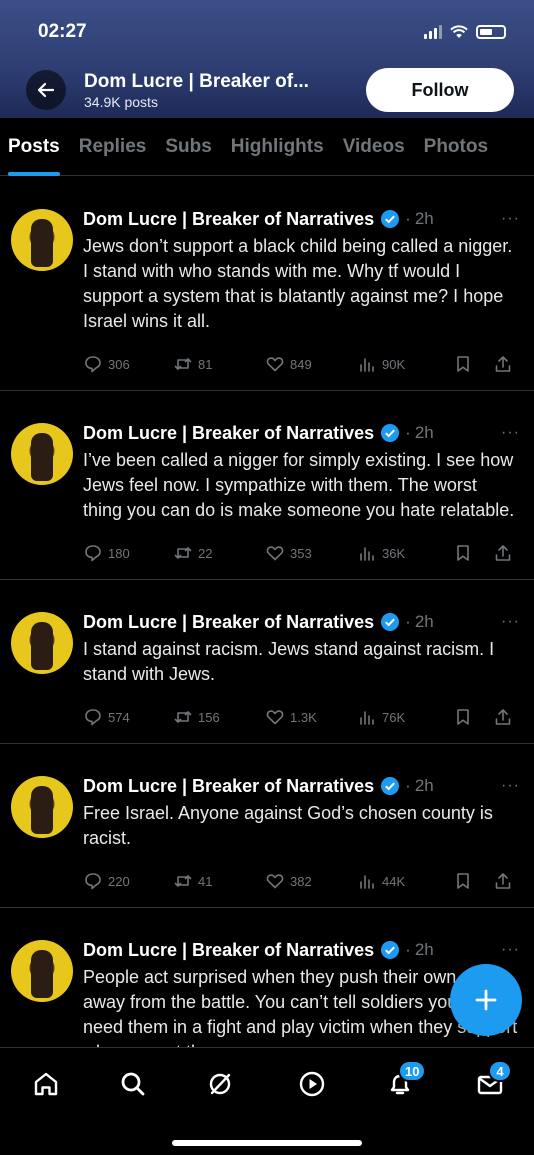 The width and height of the screenshot is (534, 1155). I want to click on tweet-actions: 180 22 353 36K, so click(301, 553).